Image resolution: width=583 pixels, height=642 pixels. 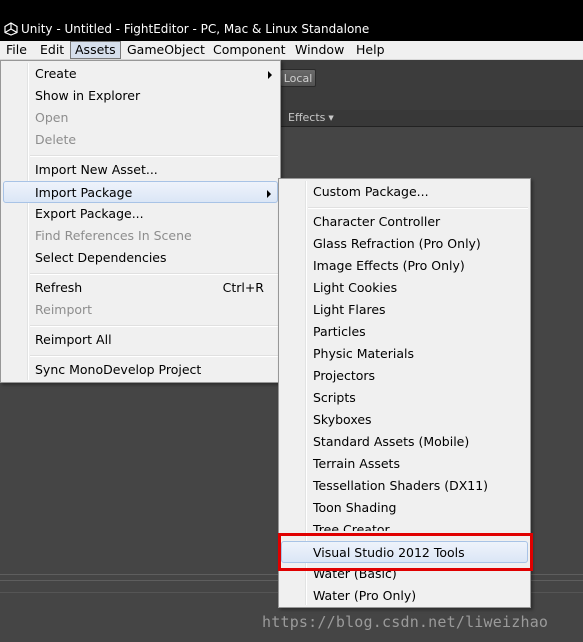 I want to click on menu-item-label: Skyboxes, so click(x=342, y=419).